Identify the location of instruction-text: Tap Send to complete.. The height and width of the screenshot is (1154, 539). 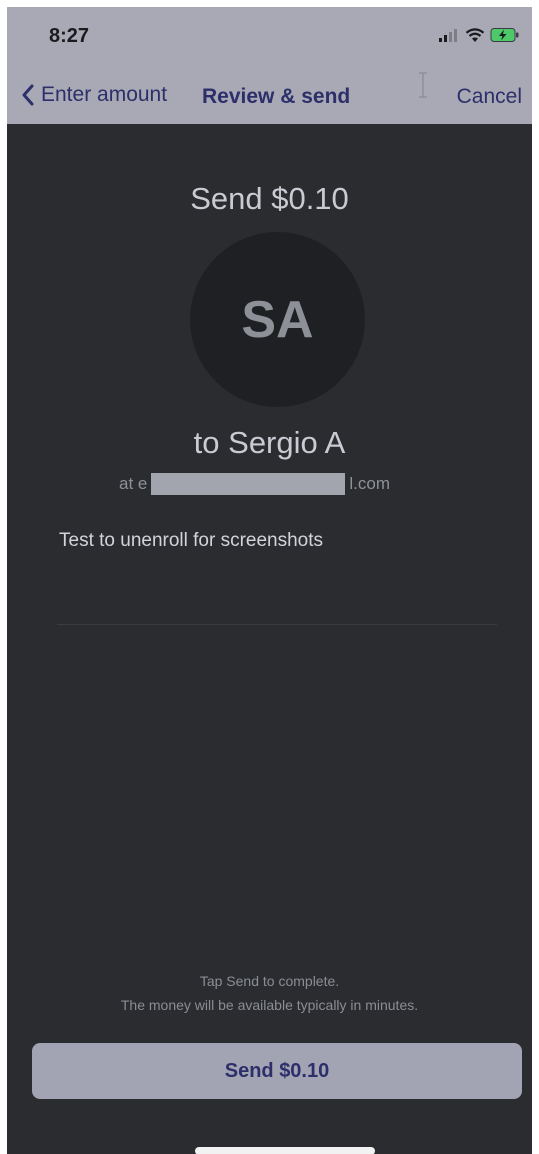
(269, 981).